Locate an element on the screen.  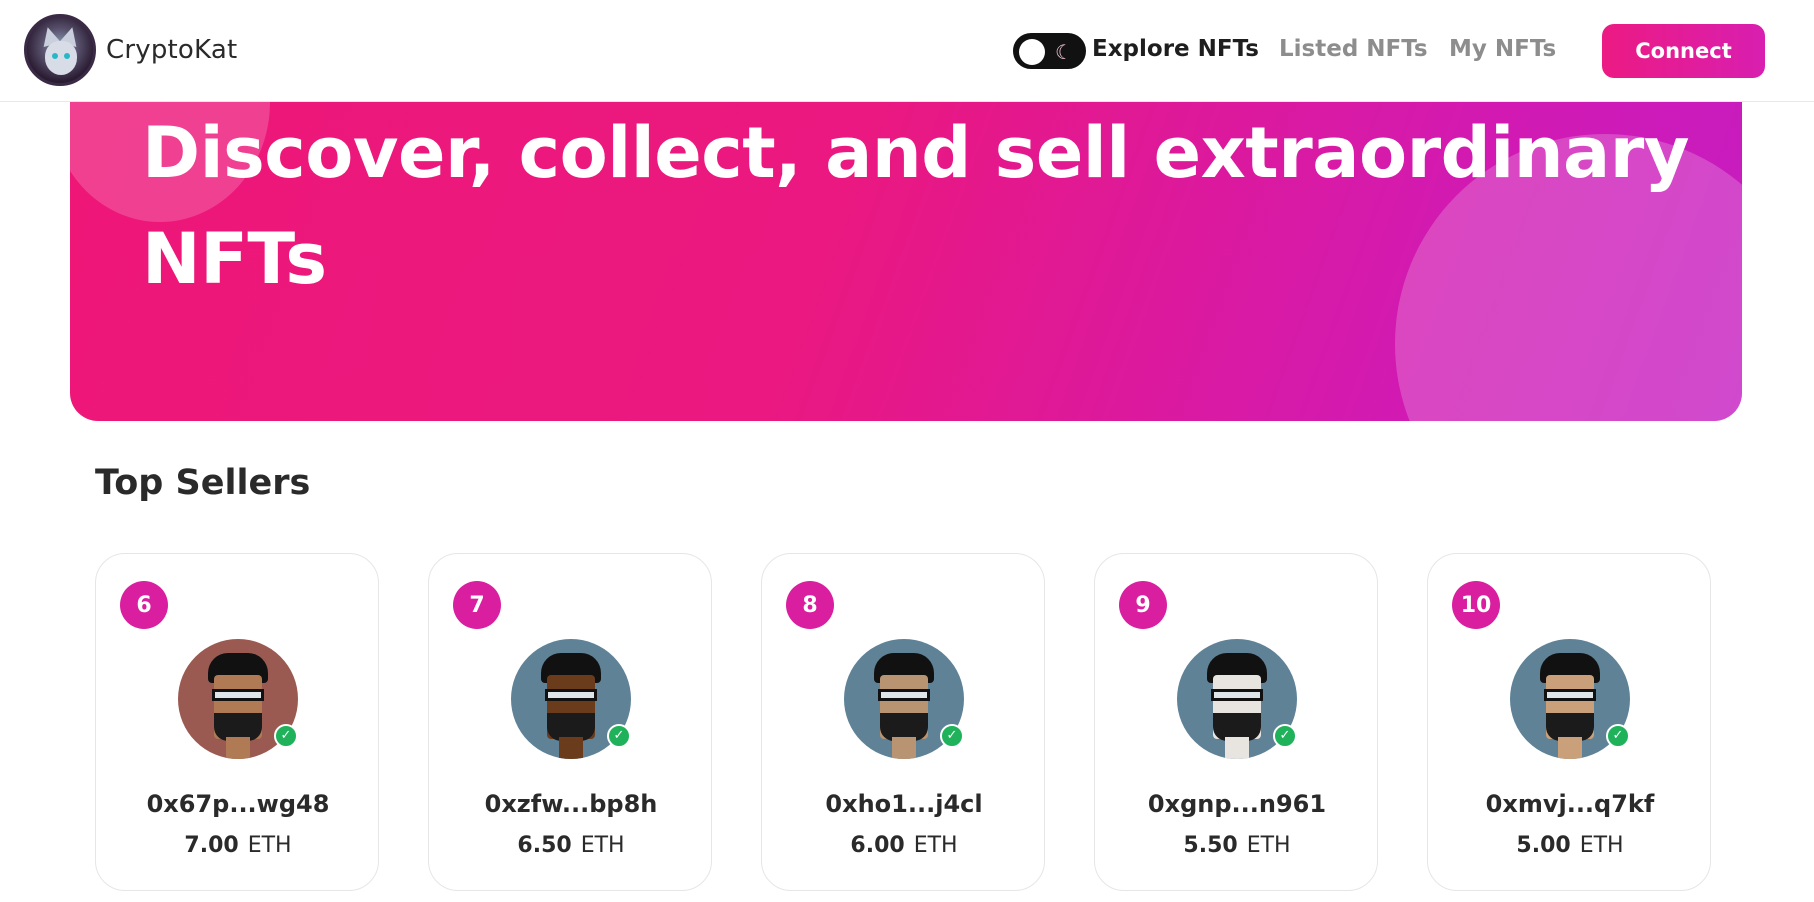
seller-amount: 6.00 is located at coordinates (877, 845).